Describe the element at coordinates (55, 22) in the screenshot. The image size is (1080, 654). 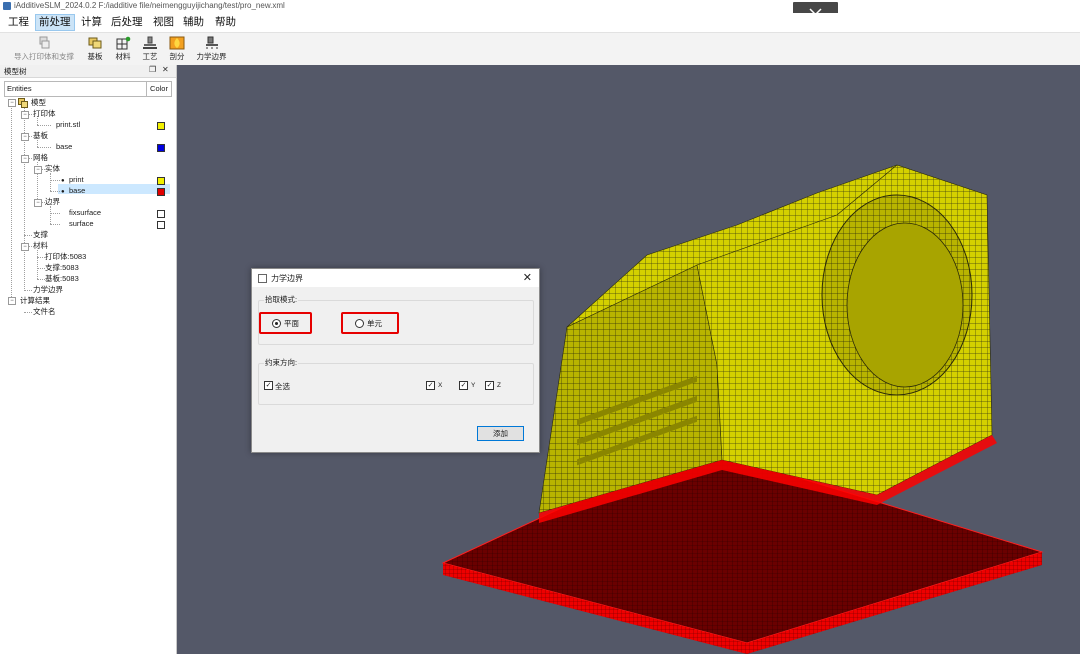
I see `menu-preprocess: 前处理` at that location.